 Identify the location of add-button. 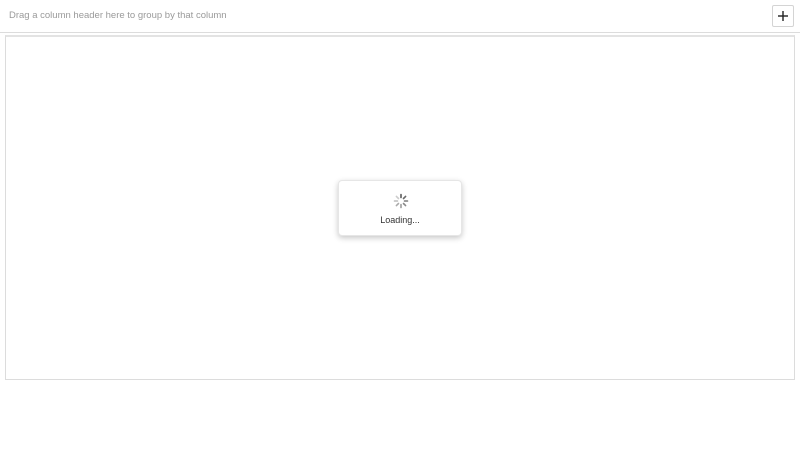
(783, 16).